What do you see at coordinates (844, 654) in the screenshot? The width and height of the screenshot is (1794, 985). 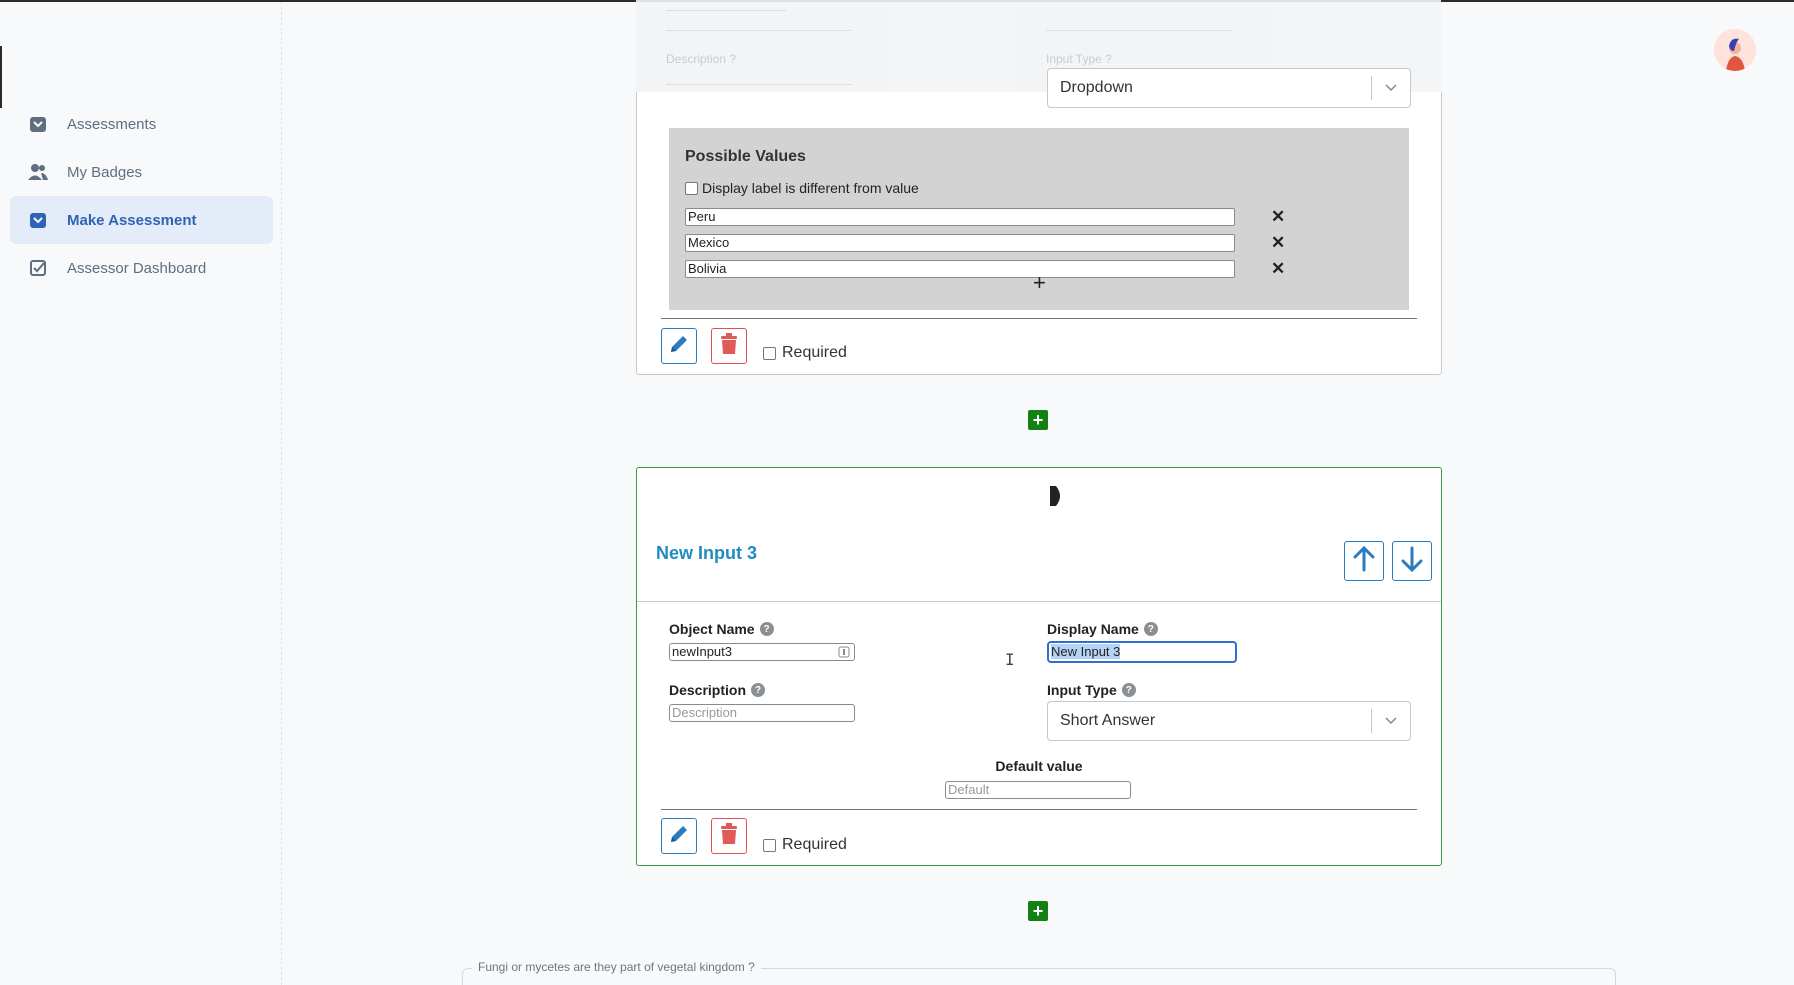 I see `password-manager-icon` at bounding box center [844, 654].